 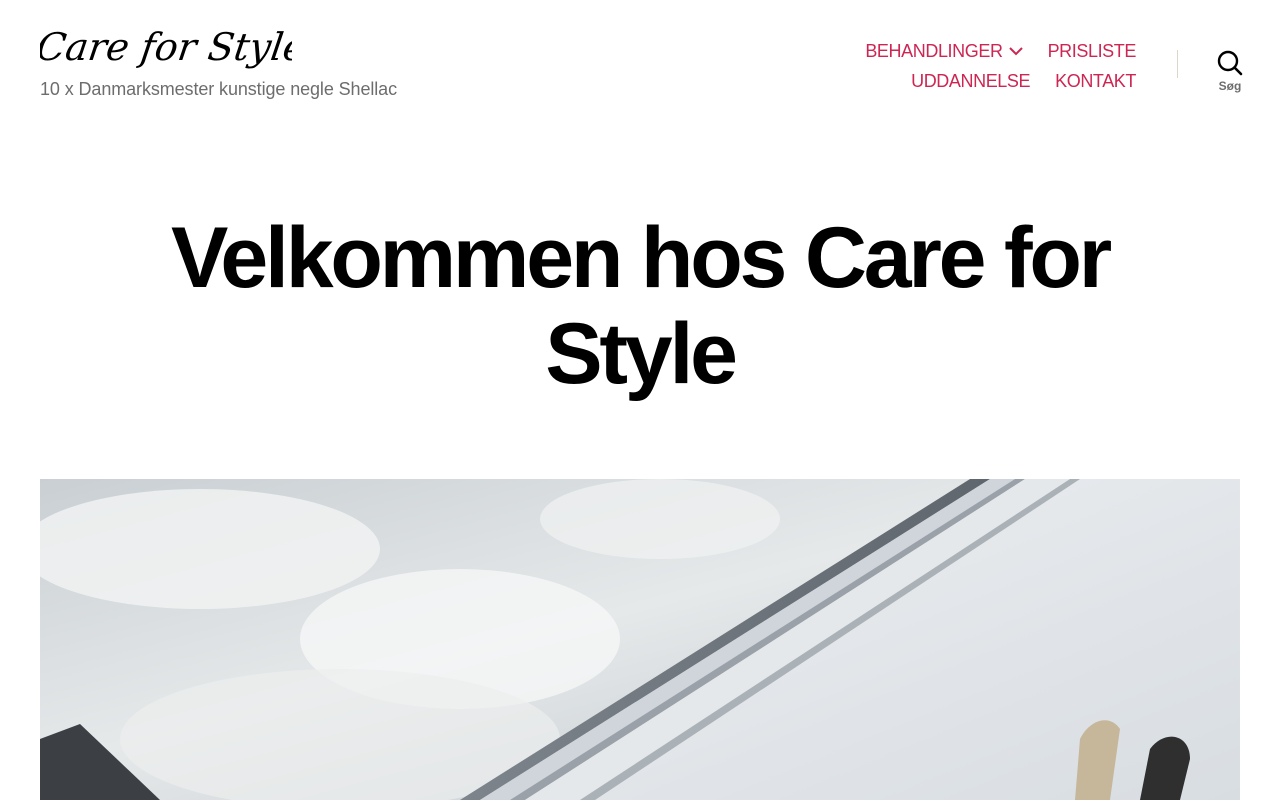 What do you see at coordinates (970, 81) in the screenshot?
I see `nav-item-uddannelse: UDDANNELSE` at bounding box center [970, 81].